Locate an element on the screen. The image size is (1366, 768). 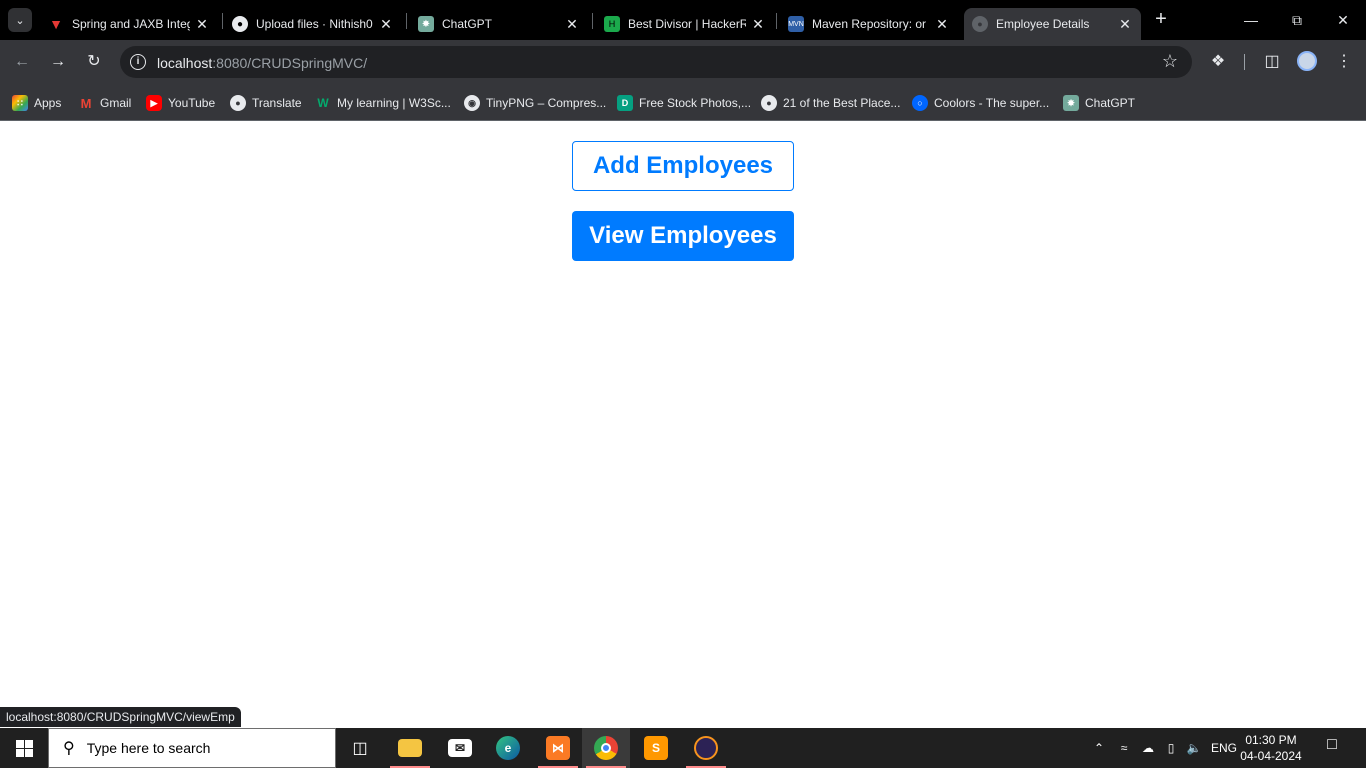
tab-upload-files: ● Upload files · Nithish0 ✕ is located at coordinates (313, 24).